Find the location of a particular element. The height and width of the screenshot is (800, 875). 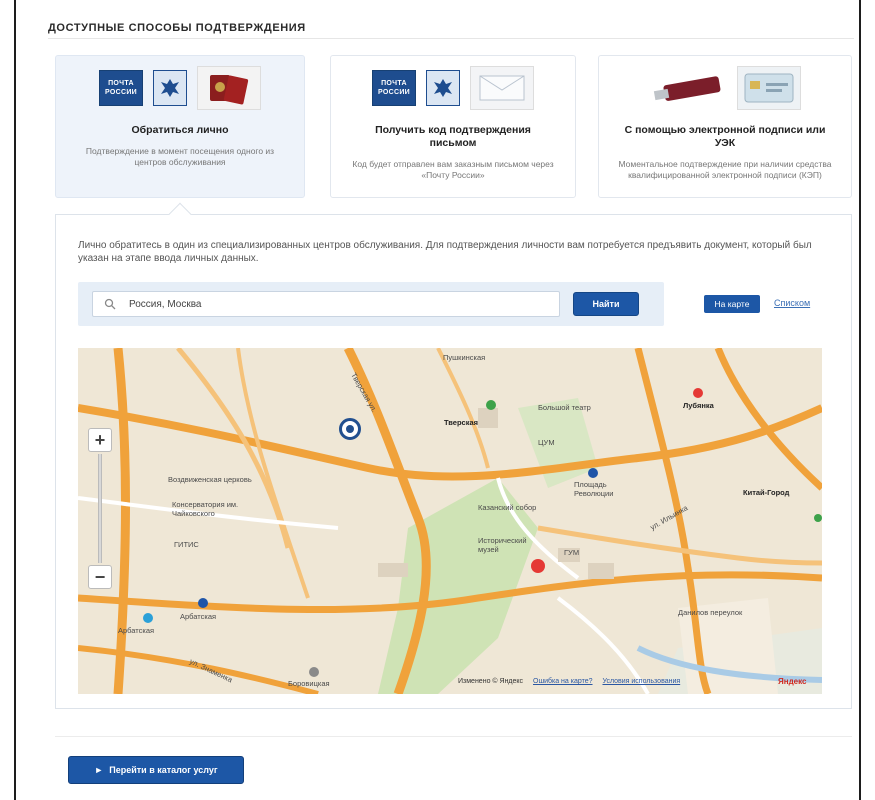

search-icon is located at coordinates (110, 304).